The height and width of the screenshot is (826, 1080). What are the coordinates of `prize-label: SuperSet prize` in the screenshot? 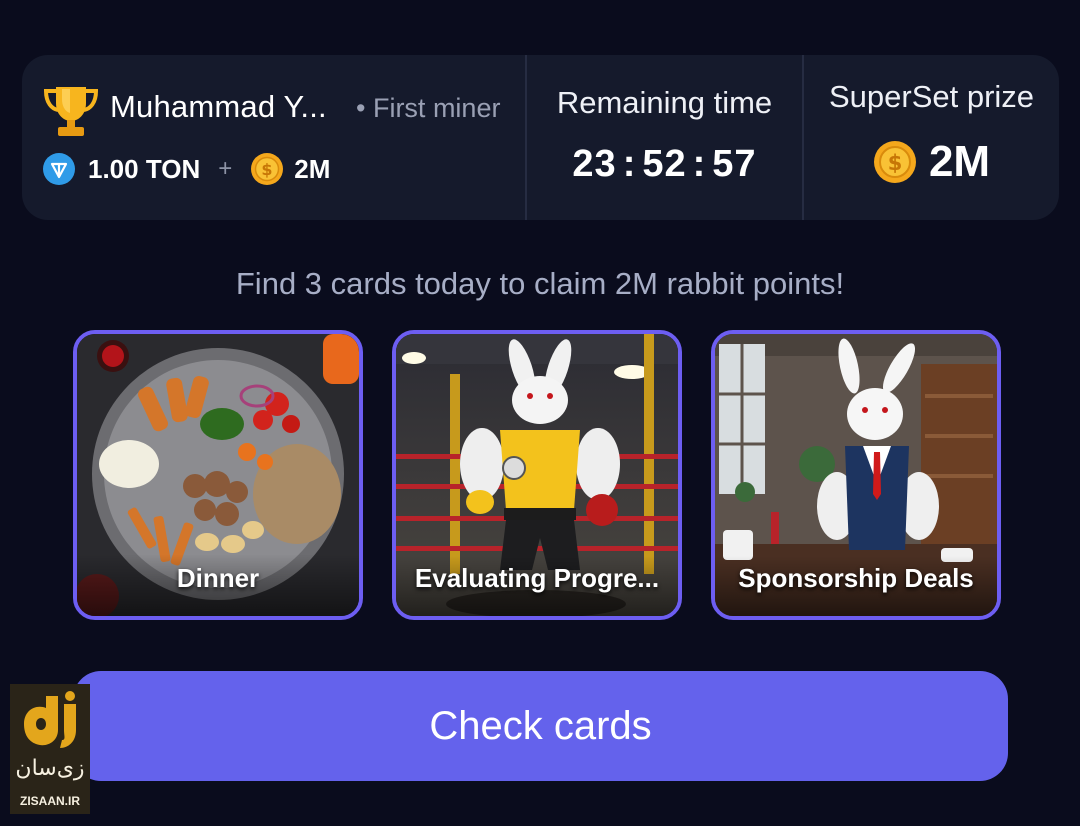 It's located at (931, 96).